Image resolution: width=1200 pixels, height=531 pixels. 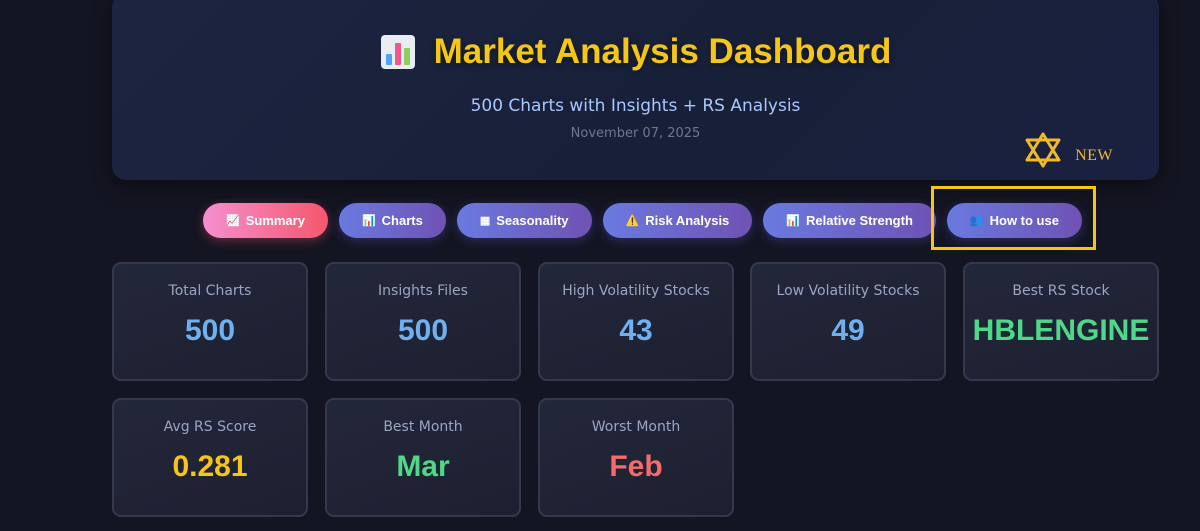 I want to click on stat-card-high-volatility: High Volatility Stocks 43, so click(x=636, y=321).